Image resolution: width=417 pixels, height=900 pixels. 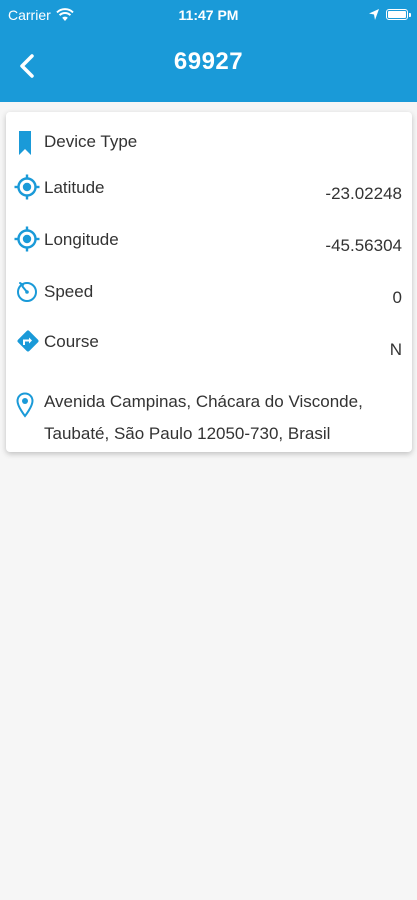 What do you see at coordinates (28, 341) in the screenshot?
I see `direction-sign-icon` at bounding box center [28, 341].